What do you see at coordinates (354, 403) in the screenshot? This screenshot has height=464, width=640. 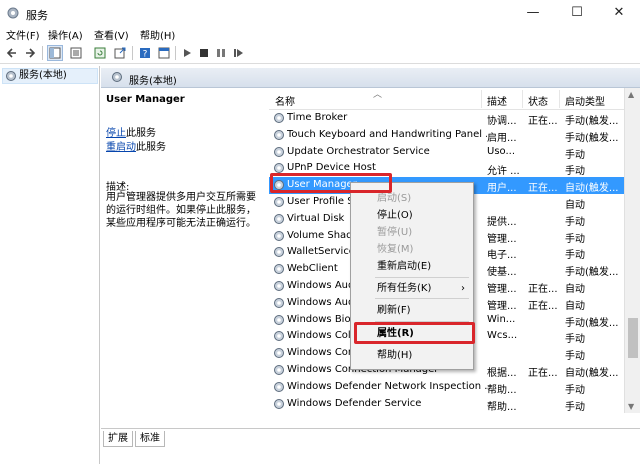 I see `service-name-cell: Windows Defender Service` at bounding box center [354, 403].